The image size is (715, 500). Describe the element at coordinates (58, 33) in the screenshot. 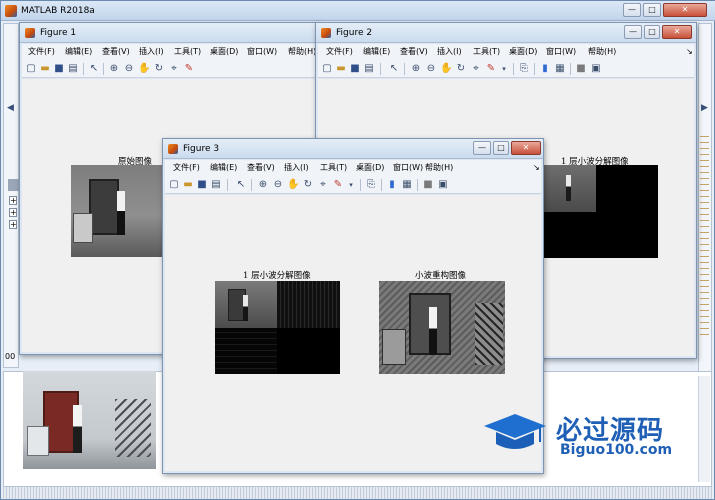

I see `figure-title: Figure 1` at that location.